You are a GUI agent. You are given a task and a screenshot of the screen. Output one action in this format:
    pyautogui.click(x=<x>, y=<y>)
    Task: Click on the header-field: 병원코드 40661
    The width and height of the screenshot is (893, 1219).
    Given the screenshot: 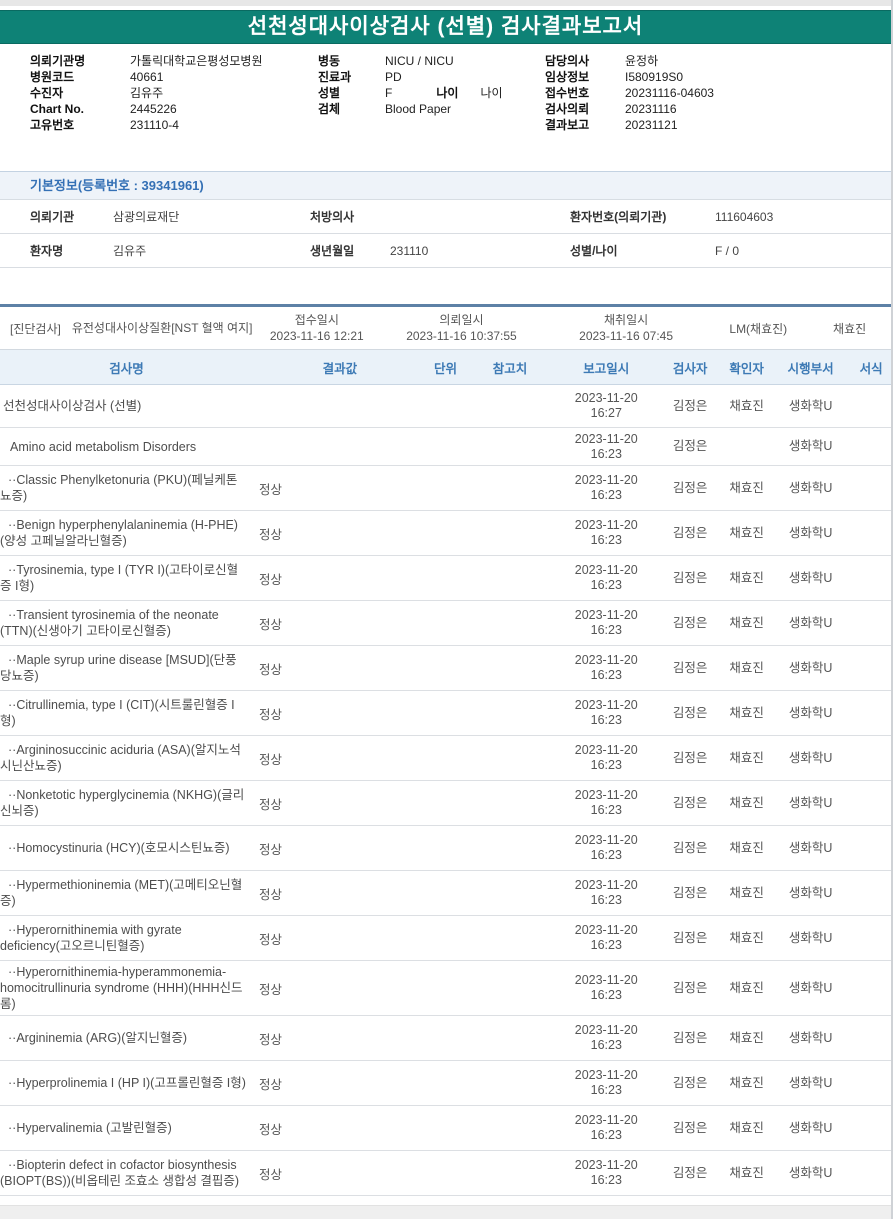 What is the action you would take?
    pyautogui.click(x=146, y=77)
    